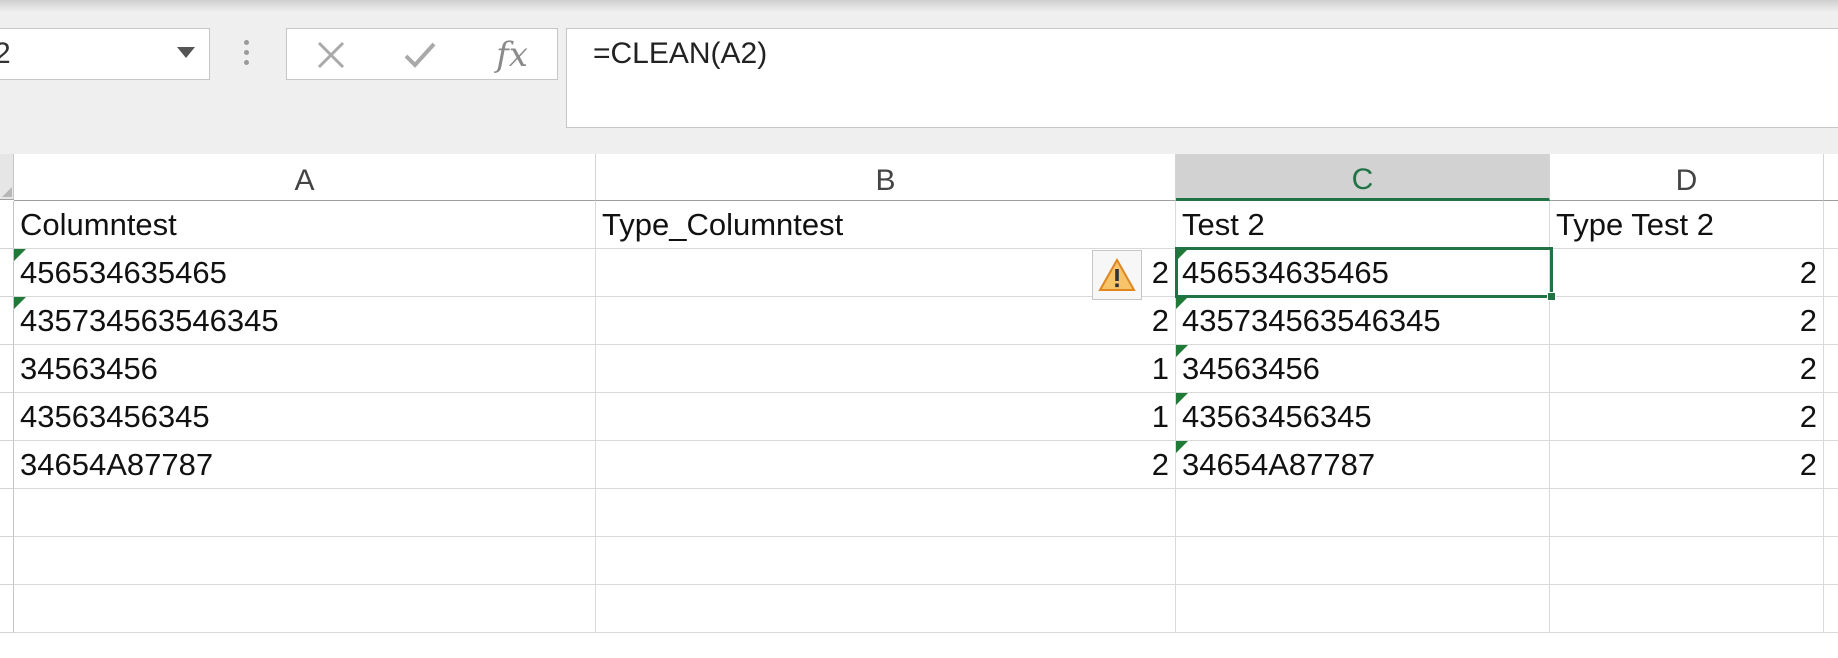 This screenshot has height=658, width=1838. What do you see at coordinates (305, 321) in the screenshot?
I see `cell-a: 435734563546345` at bounding box center [305, 321].